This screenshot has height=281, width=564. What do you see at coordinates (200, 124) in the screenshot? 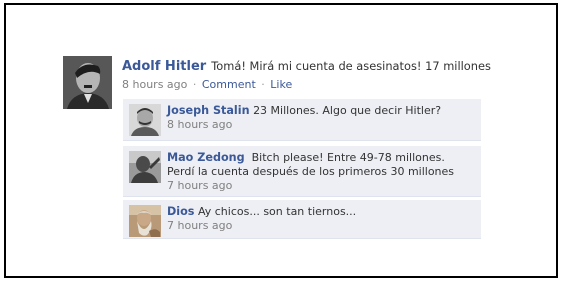
I see `comment-time: 8 hours ago` at bounding box center [200, 124].